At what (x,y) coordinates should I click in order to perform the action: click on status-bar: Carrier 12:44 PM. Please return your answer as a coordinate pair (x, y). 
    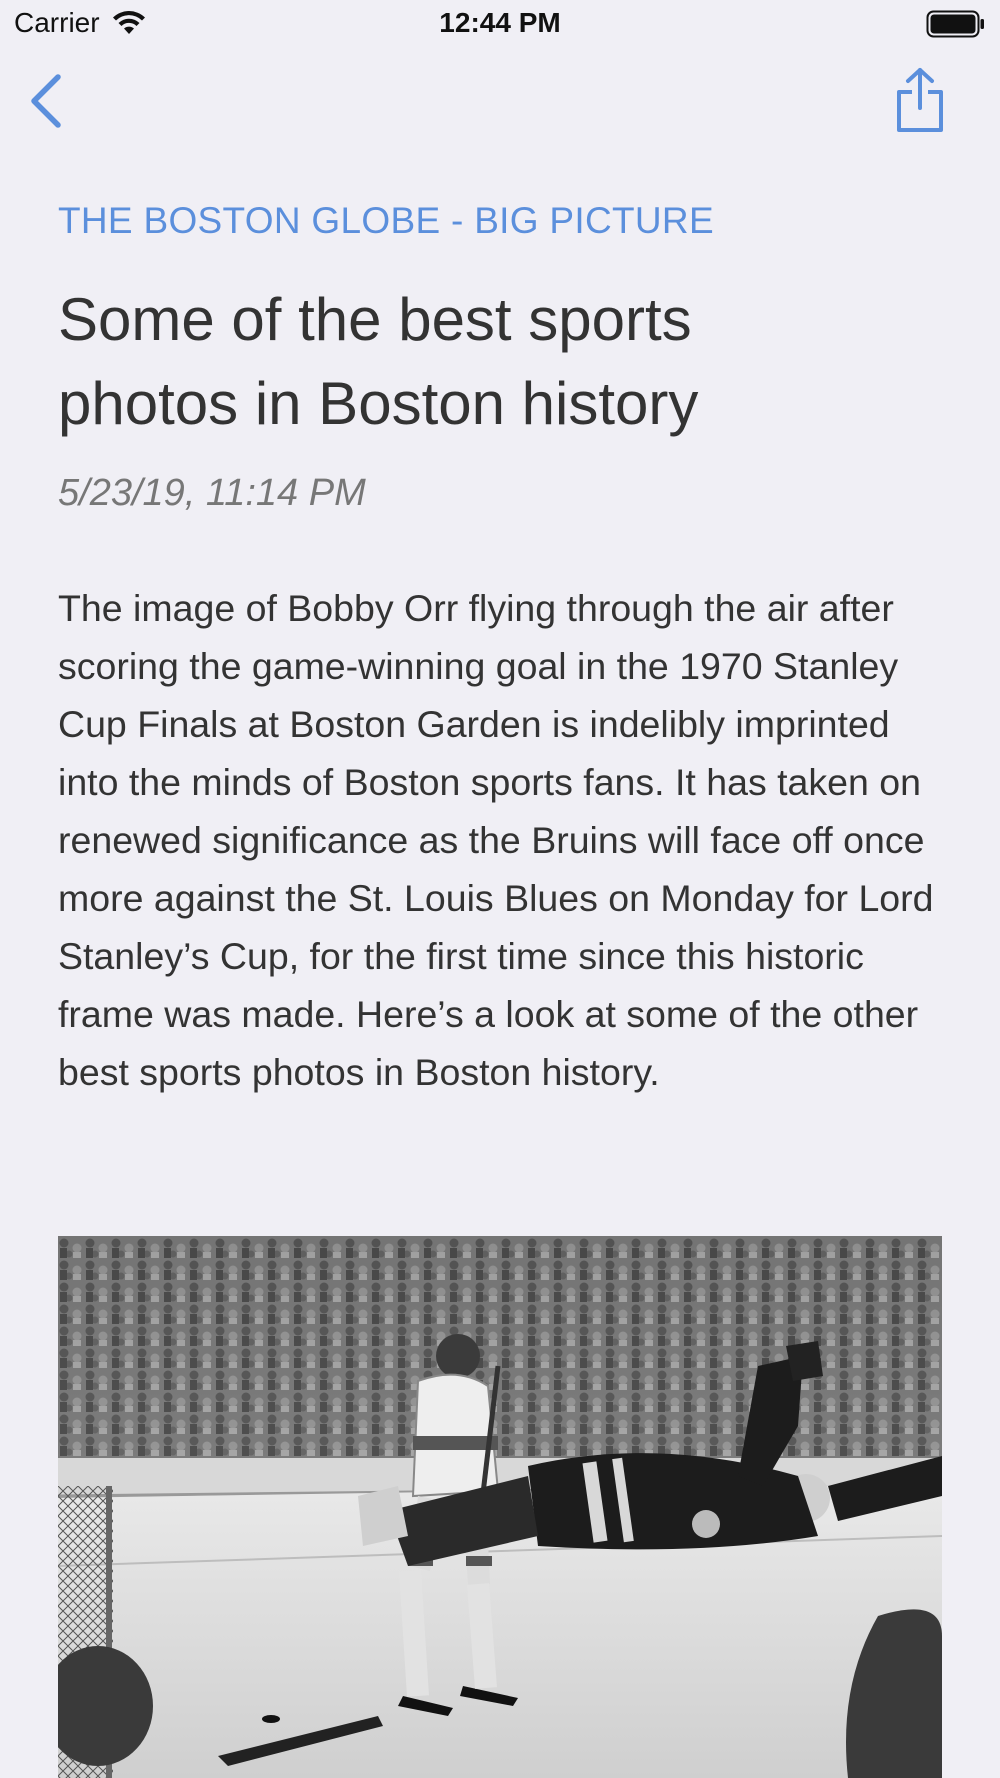
    Looking at the image, I should click on (500, 25).